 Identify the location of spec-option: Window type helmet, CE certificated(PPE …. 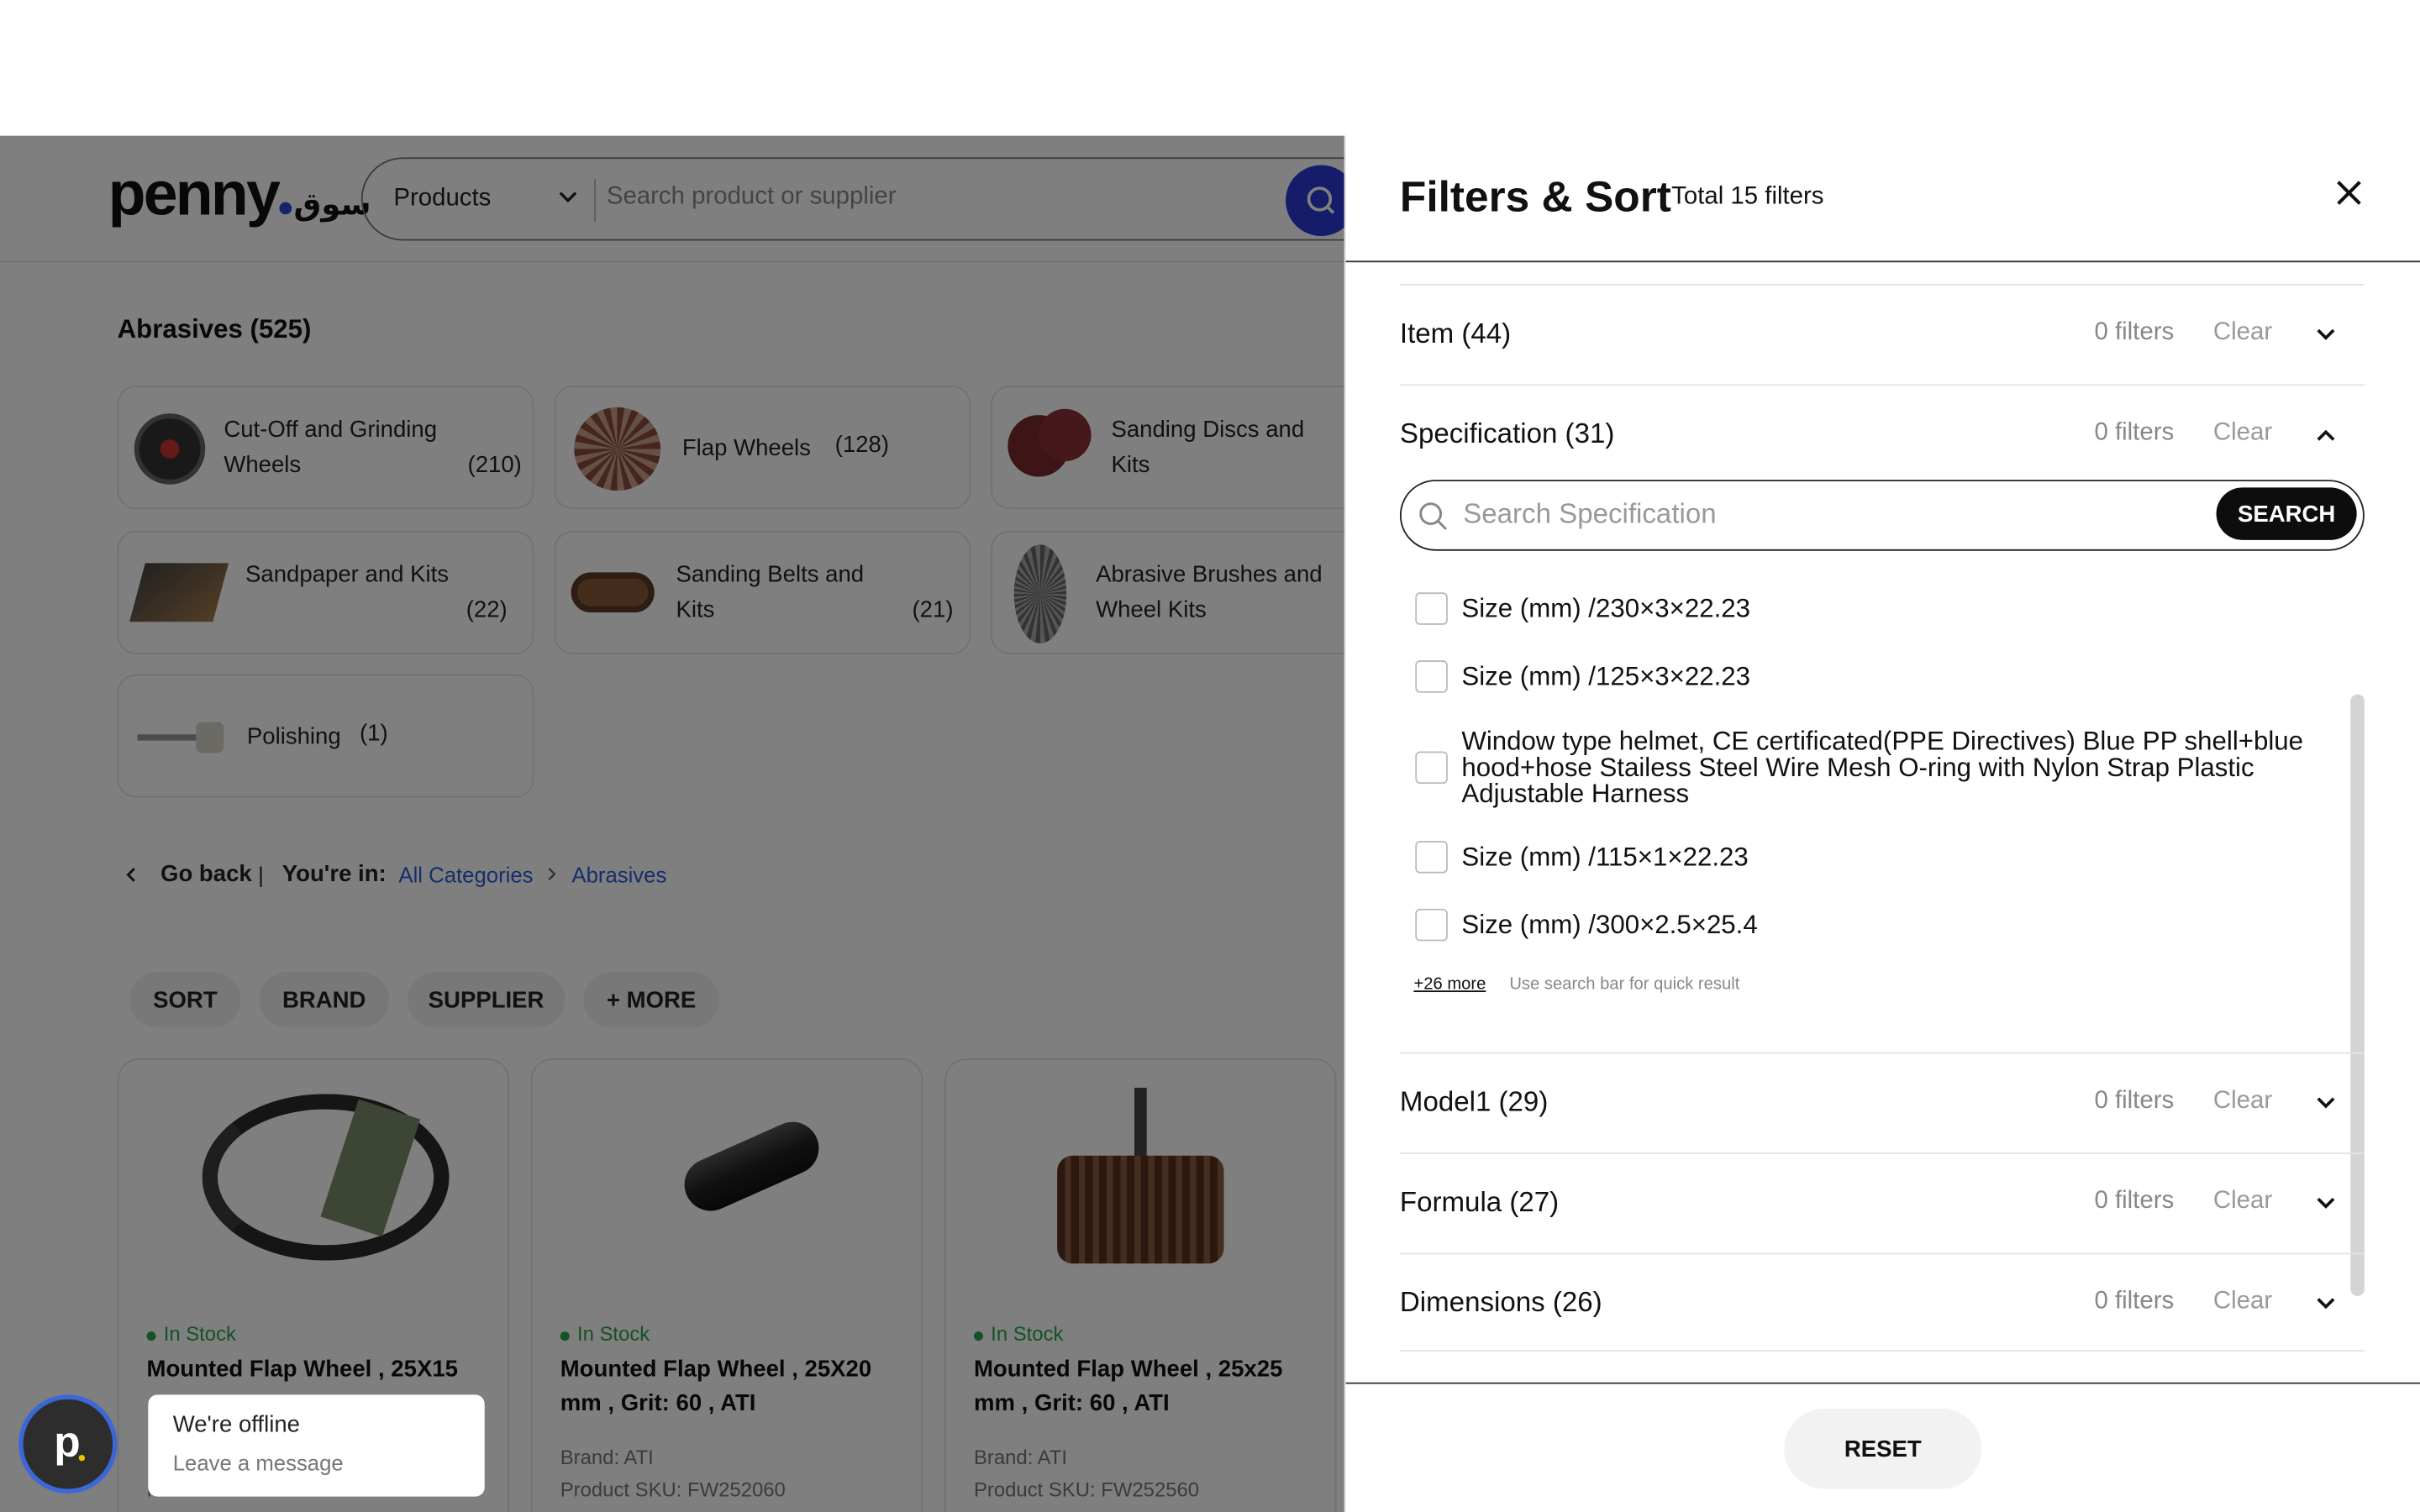
(1862, 767).